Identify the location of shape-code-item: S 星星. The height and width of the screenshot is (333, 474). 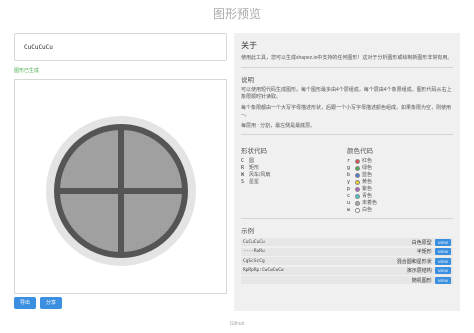
(250, 182).